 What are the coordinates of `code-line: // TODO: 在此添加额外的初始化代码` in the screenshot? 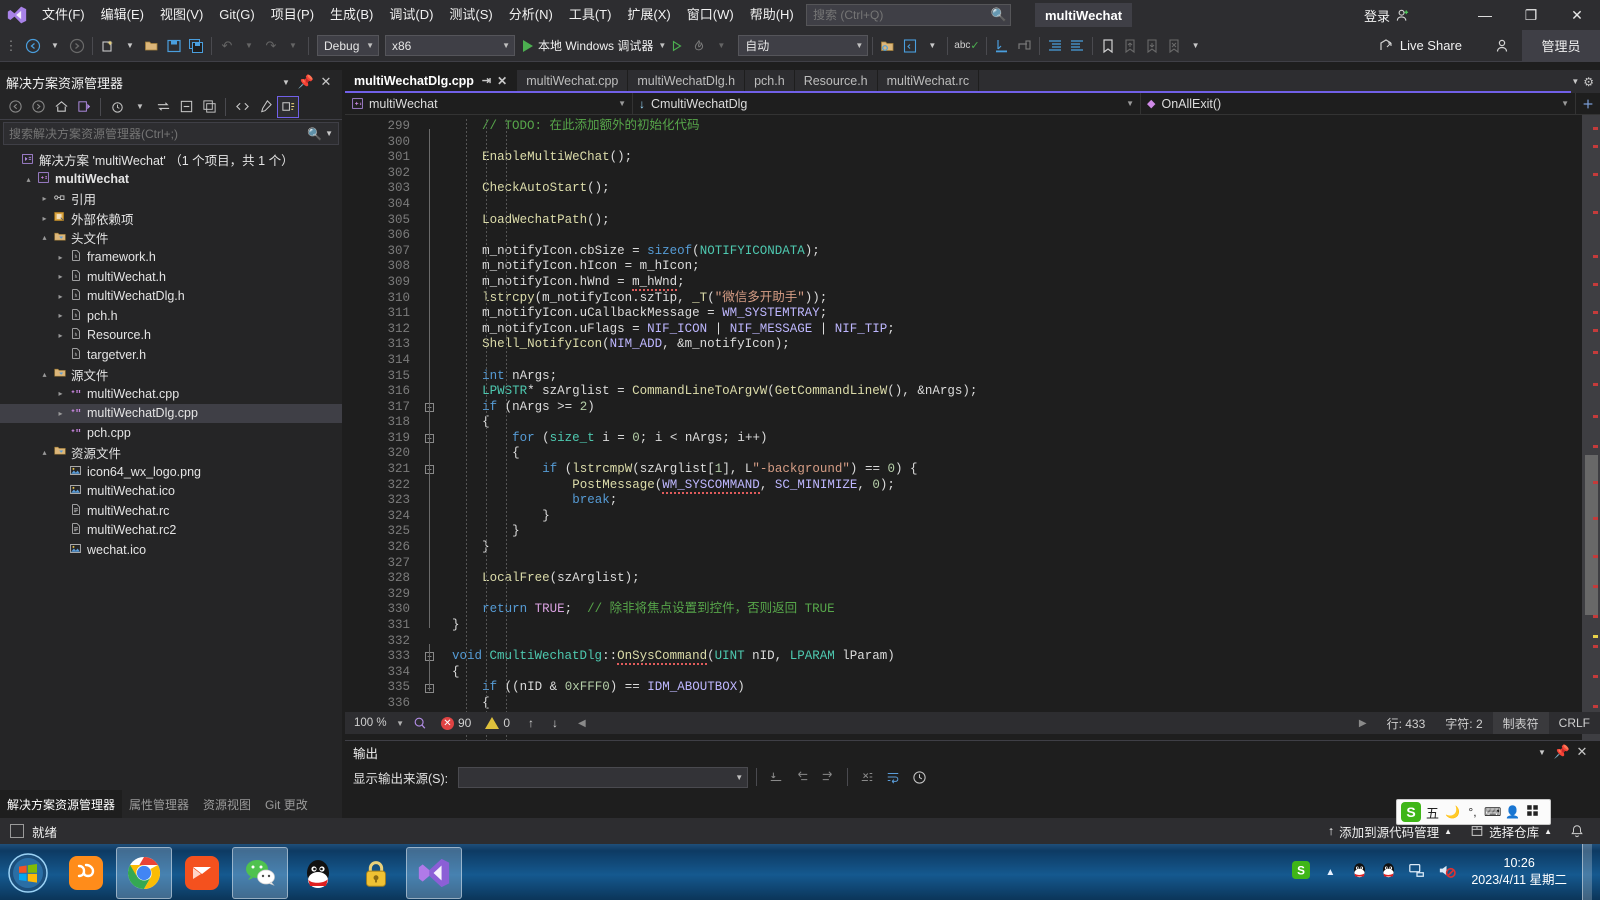 It's located at (1021, 127).